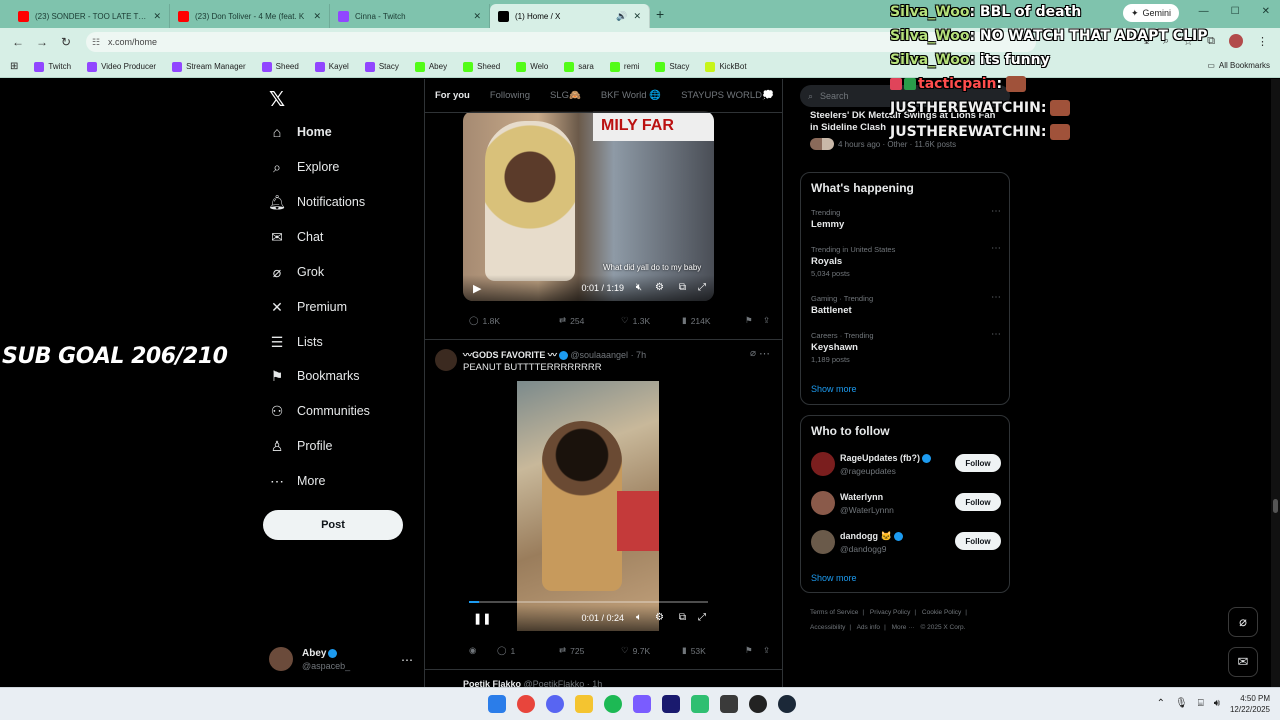 Image resolution: width=1280 pixels, height=720 pixels. What do you see at coordinates (484, 320) in the screenshot?
I see `reply-button: ◯ 1.8K` at bounding box center [484, 320].